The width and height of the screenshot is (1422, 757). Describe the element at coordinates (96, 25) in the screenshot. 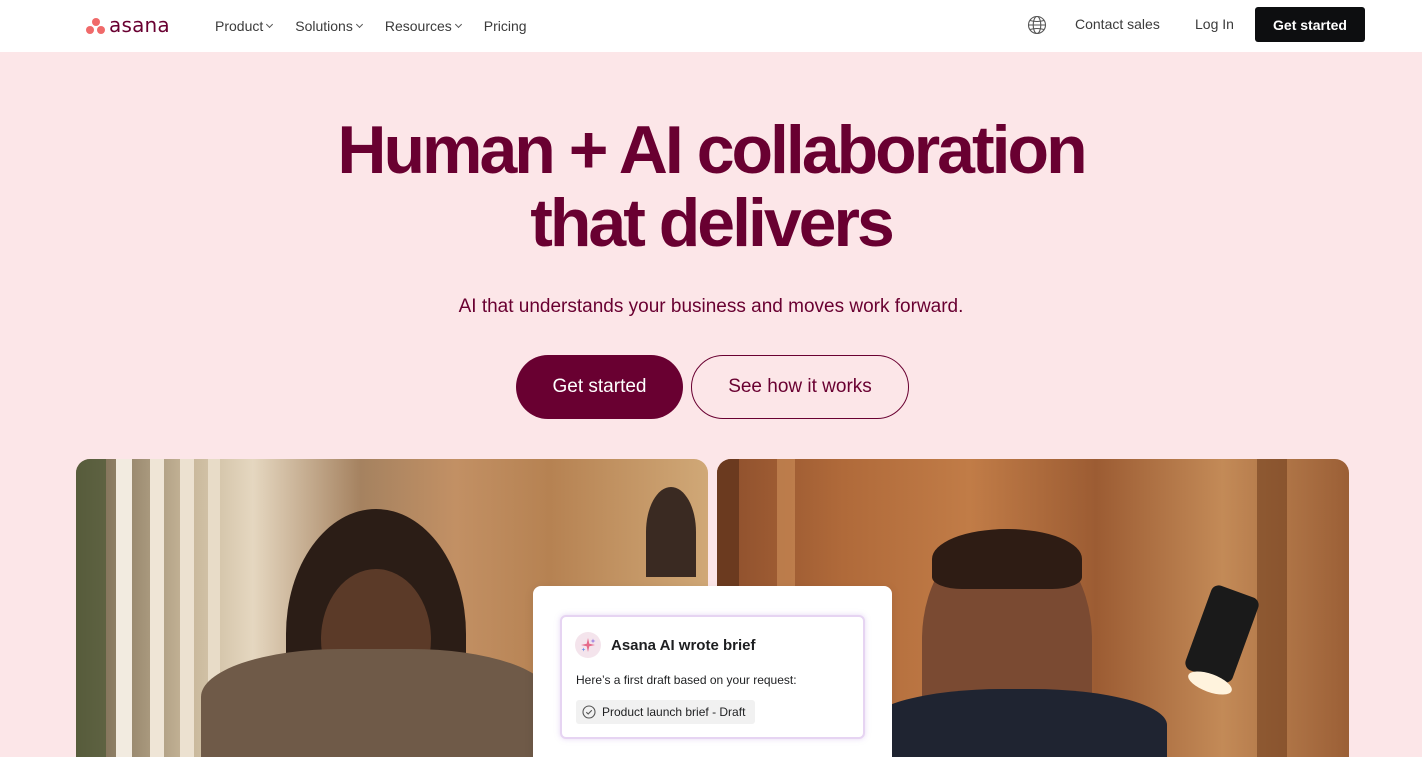

I see `asana-logo-icon` at that location.